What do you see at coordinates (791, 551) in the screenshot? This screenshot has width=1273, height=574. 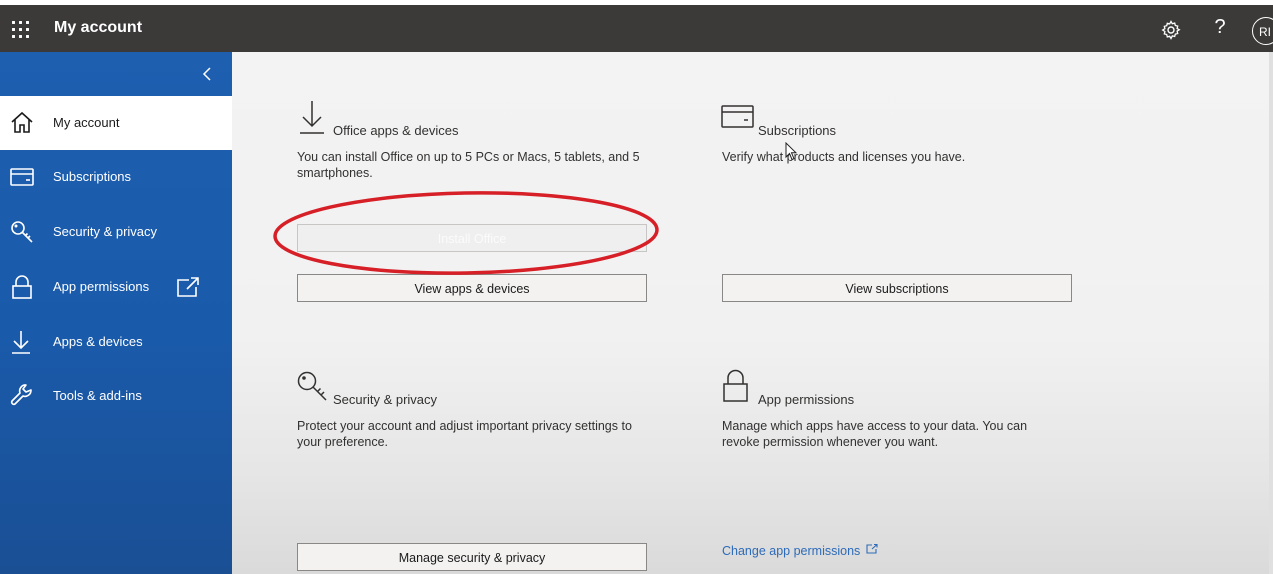 I see `change-app-permissions-label: Change app permissions` at bounding box center [791, 551].